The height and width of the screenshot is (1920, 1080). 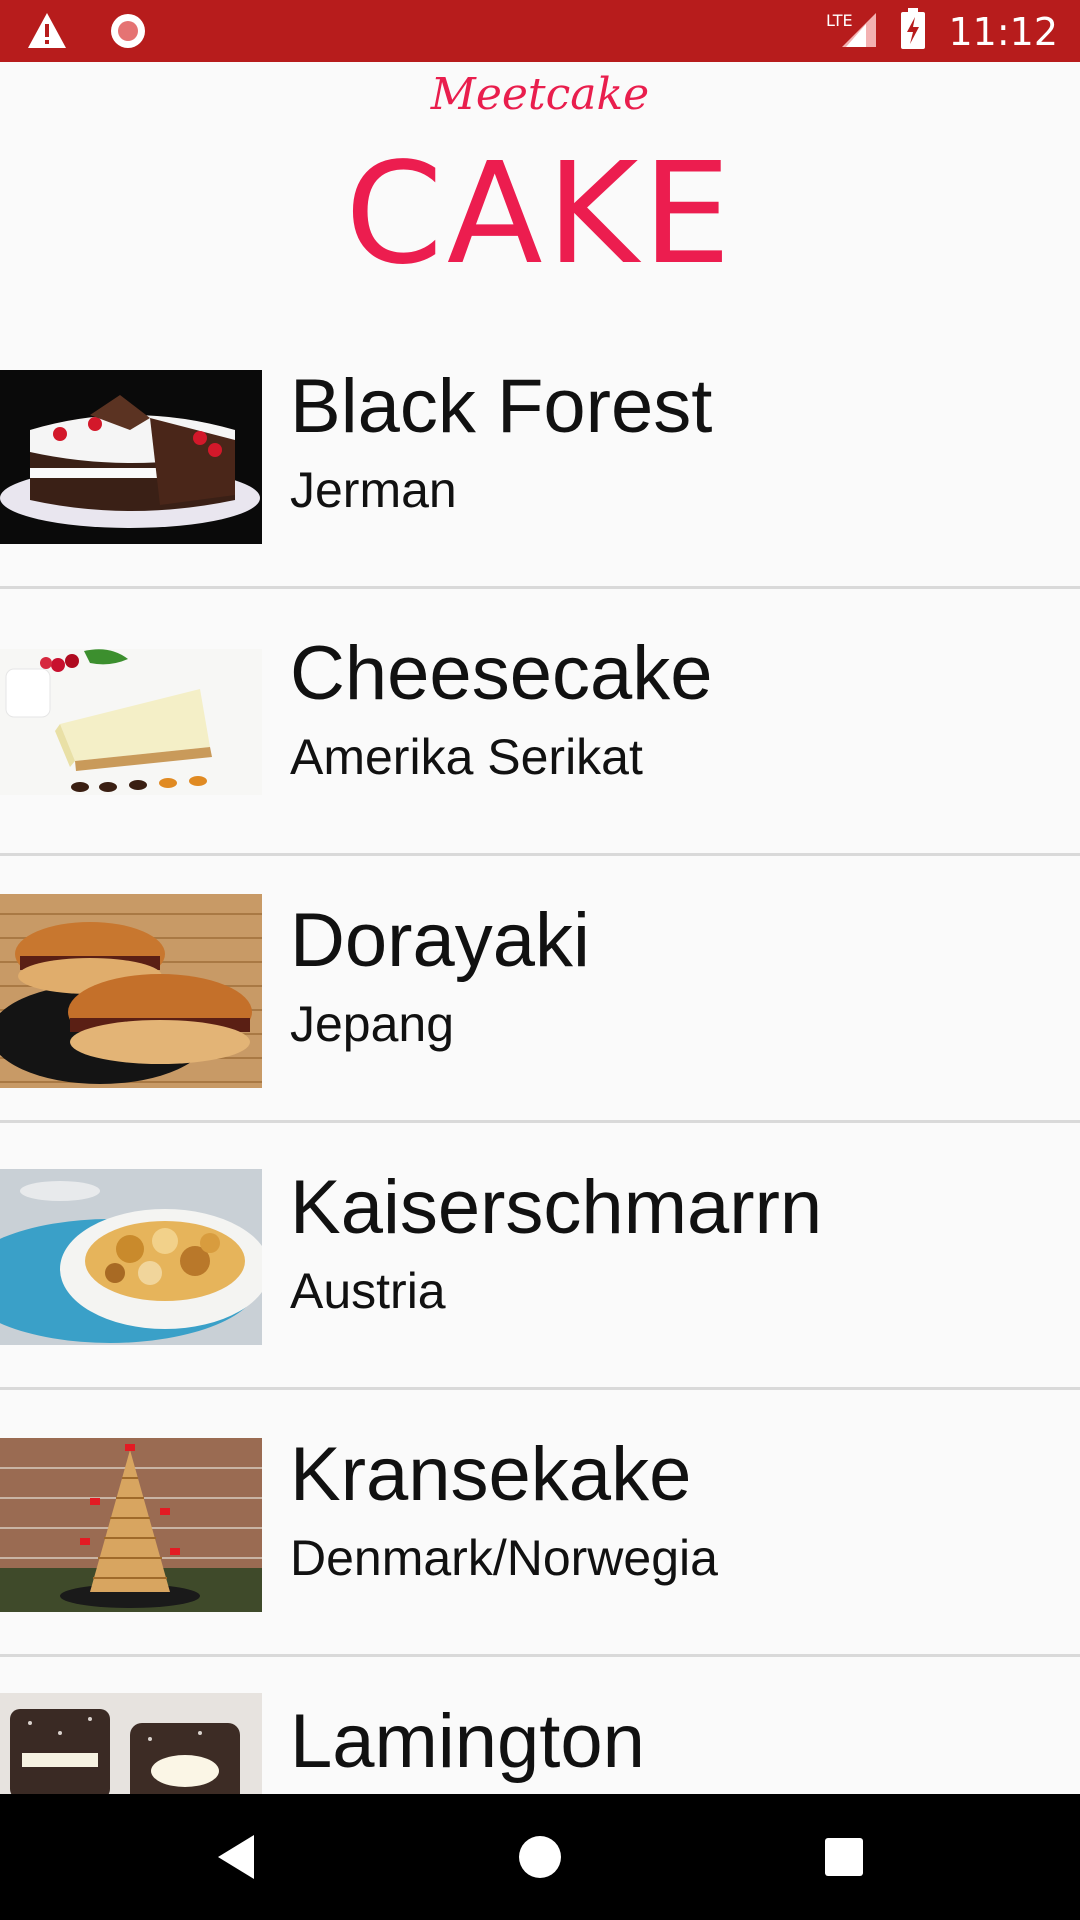 What do you see at coordinates (131, 1743) in the screenshot?
I see `cake-thumbnail-lamington` at bounding box center [131, 1743].